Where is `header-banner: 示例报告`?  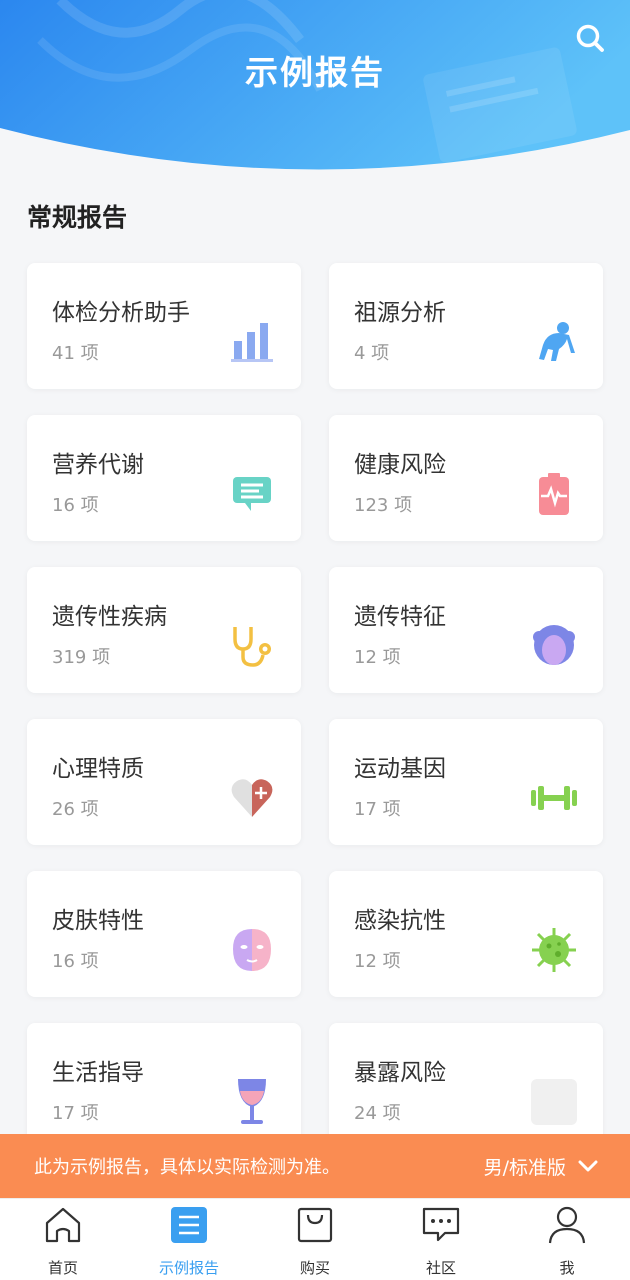
header-banner: 示例报告 is located at coordinates (315, 90).